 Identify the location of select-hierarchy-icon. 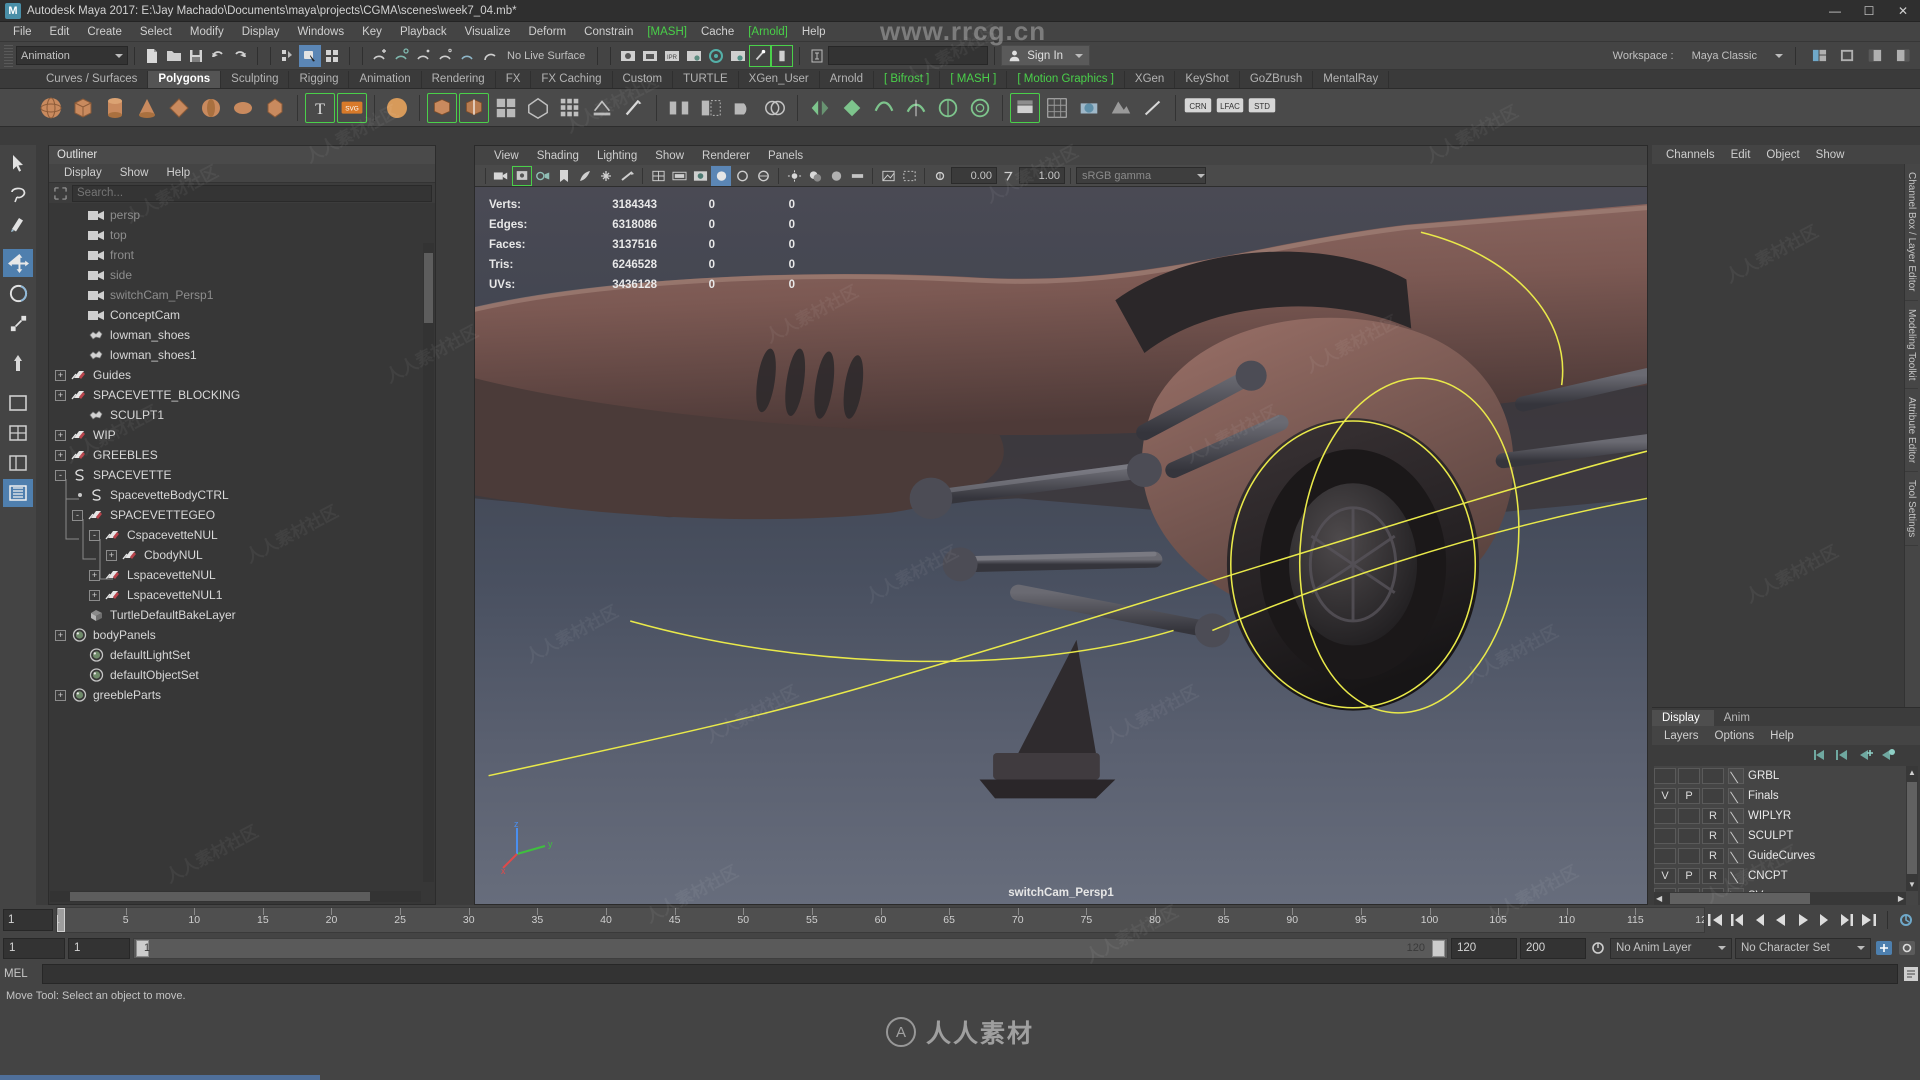
(288, 56).